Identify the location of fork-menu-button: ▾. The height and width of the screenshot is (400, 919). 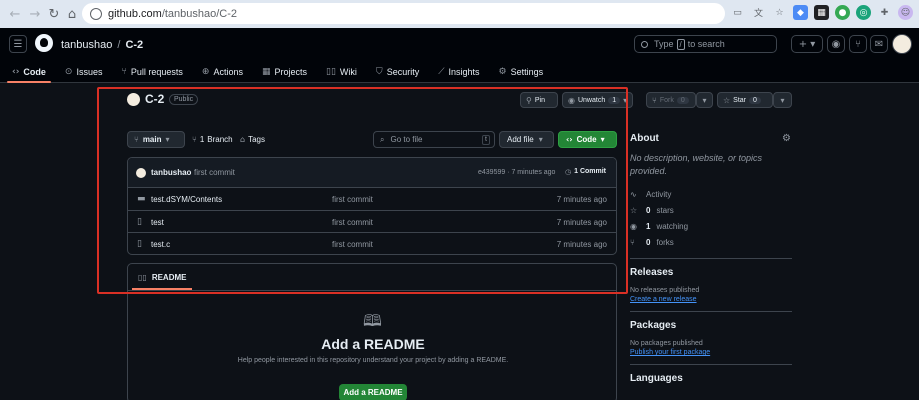
(704, 100).